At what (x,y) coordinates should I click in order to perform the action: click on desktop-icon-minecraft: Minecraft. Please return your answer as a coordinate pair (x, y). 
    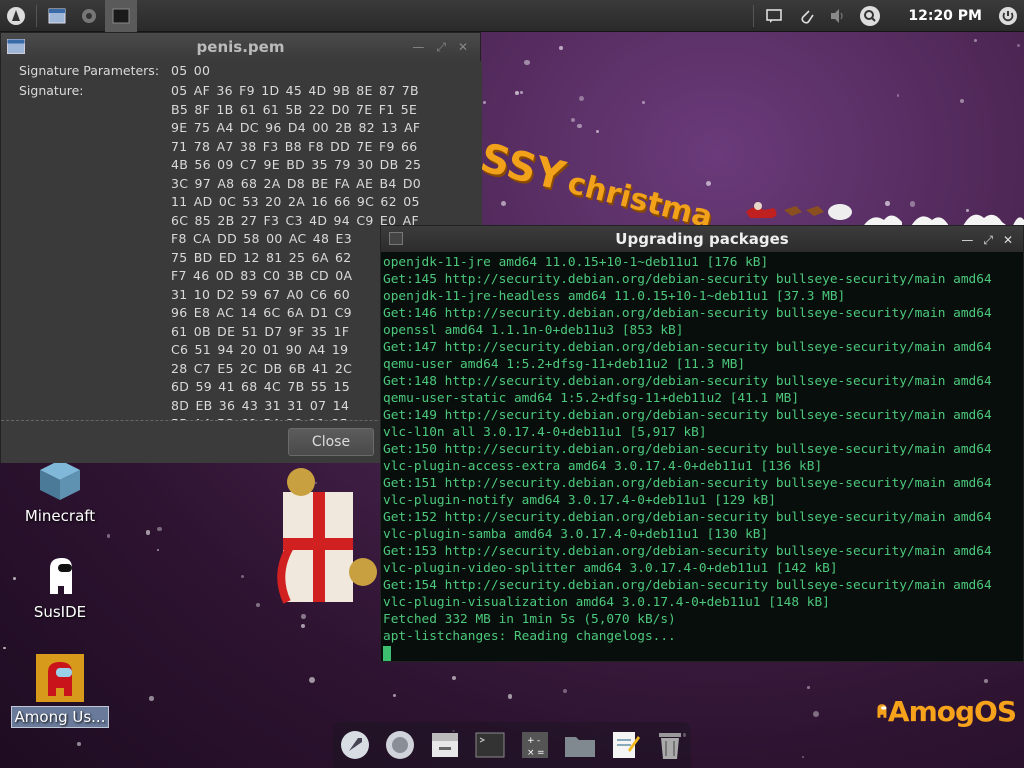
    Looking at the image, I should click on (60, 492).